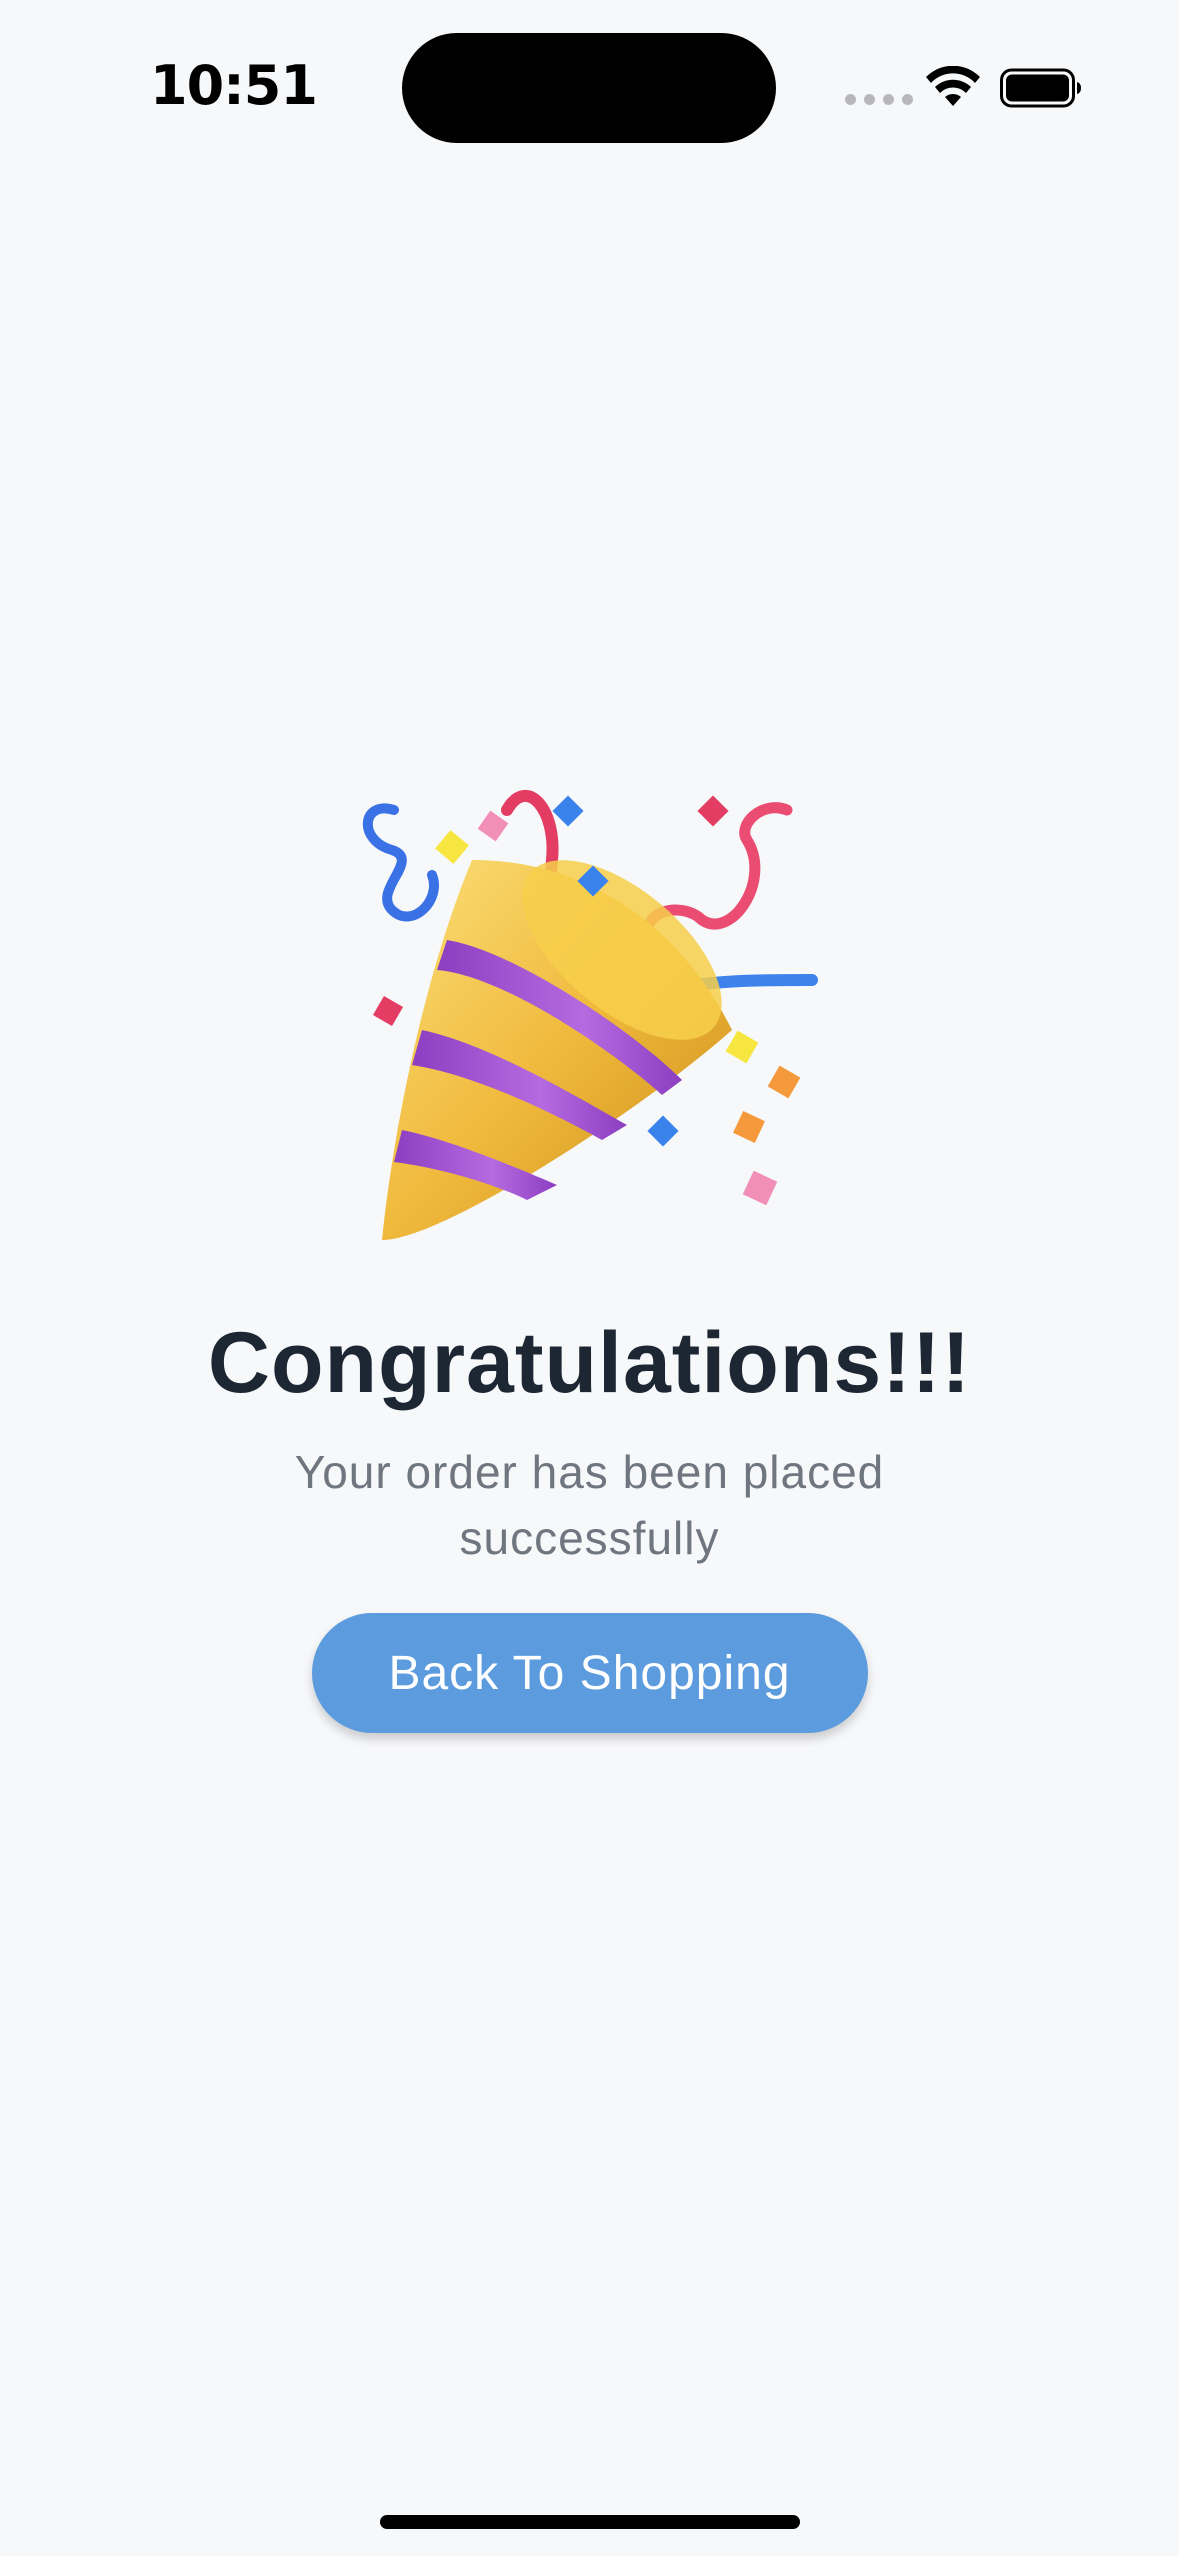 The height and width of the screenshot is (2556, 1179). What do you see at coordinates (1040, 88) in the screenshot?
I see `battery-icon` at bounding box center [1040, 88].